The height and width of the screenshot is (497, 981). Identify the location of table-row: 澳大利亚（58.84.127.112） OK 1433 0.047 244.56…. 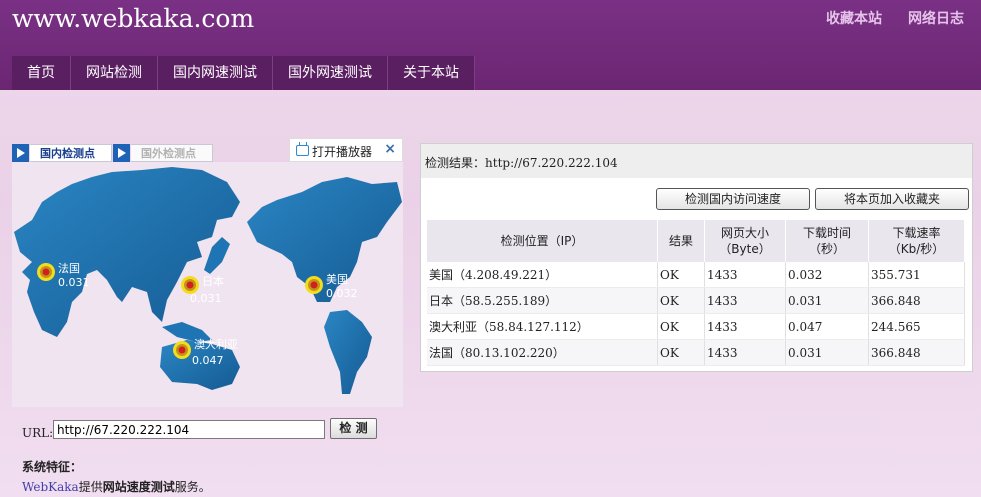
(696, 326).